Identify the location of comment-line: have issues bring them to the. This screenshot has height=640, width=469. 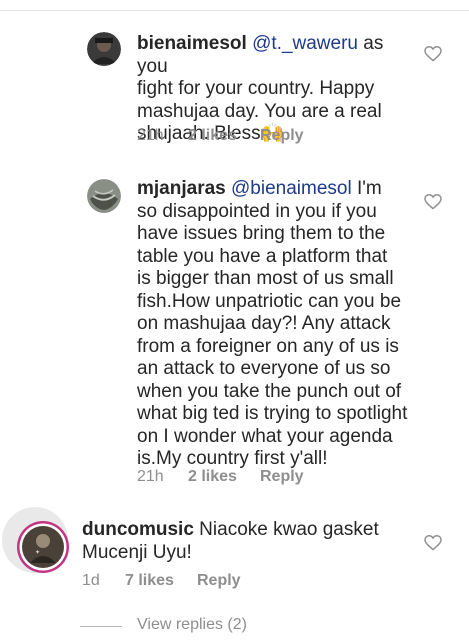
(261, 233).